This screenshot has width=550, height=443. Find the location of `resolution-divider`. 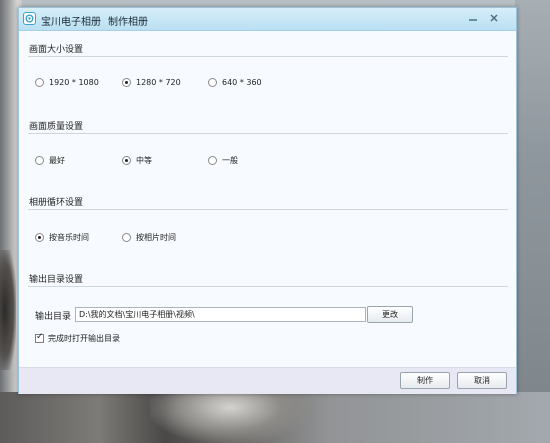

resolution-divider is located at coordinates (268, 56).